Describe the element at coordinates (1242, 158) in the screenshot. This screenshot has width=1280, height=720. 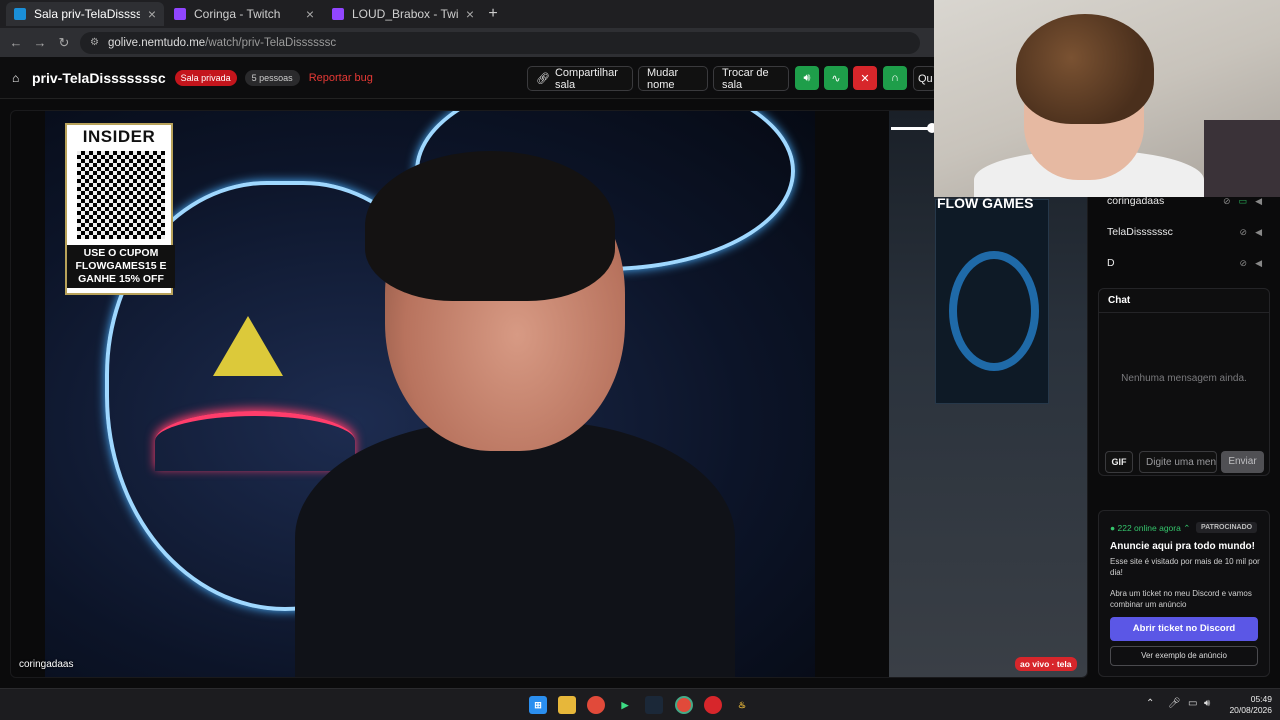
I see `webcam-background` at that location.